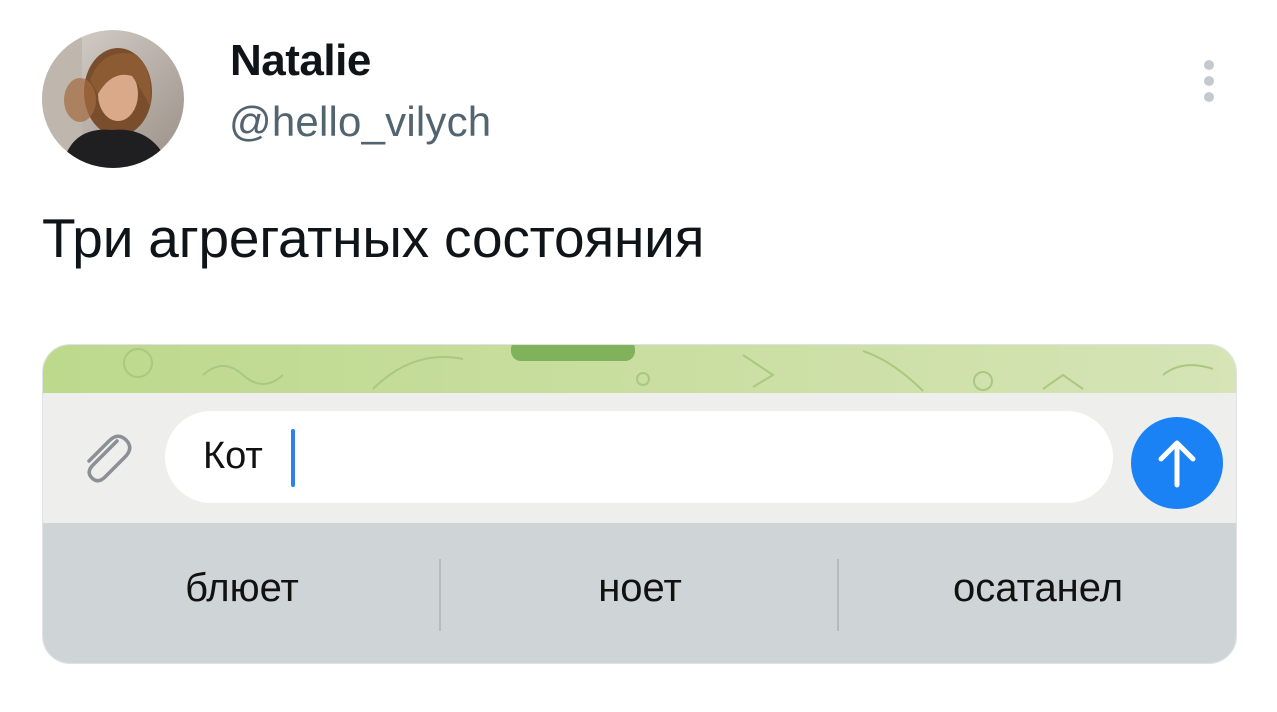 This screenshot has width=1277, height=712. I want to click on message-input-value: Кот, so click(233, 456).